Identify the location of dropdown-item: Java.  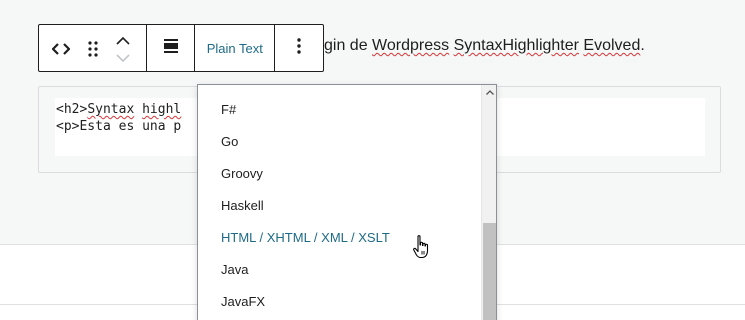
(234, 270).